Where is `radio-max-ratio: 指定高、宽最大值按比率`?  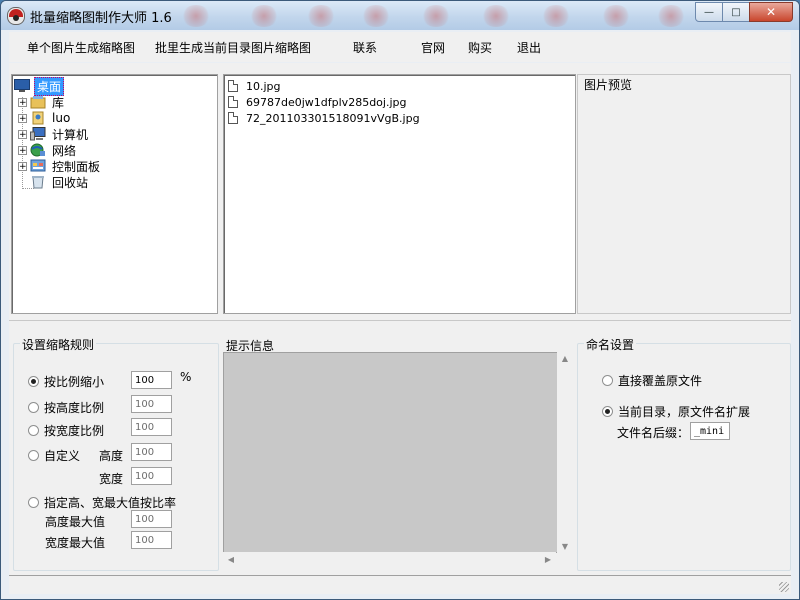 radio-max-ratio: 指定高、宽最大值按比率 is located at coordinates (102, 502).